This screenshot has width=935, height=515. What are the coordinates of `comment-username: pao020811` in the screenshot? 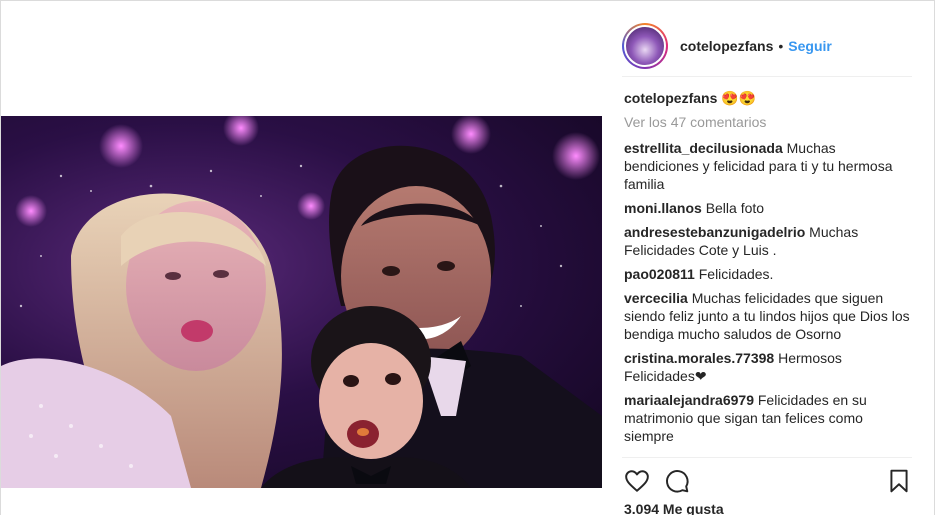 It's located at (659, 274).